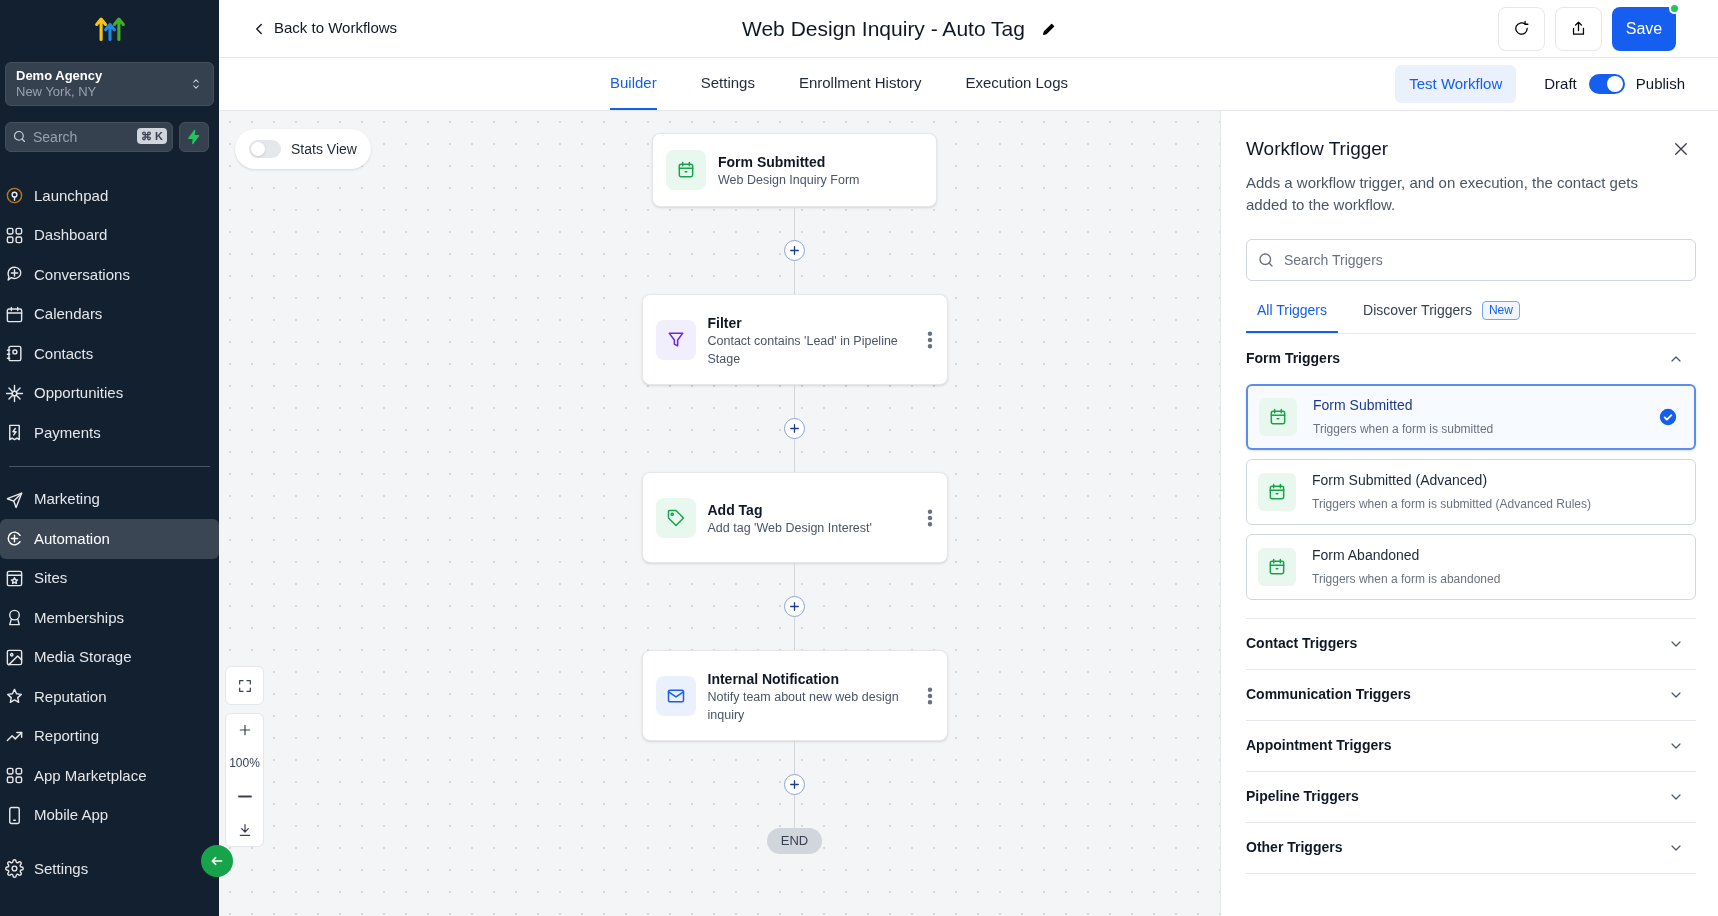  What do you see at coordinates (1017, 84) in the screenshot?
I see `tab: Execution Logs` at bounding box center [1017, 84].